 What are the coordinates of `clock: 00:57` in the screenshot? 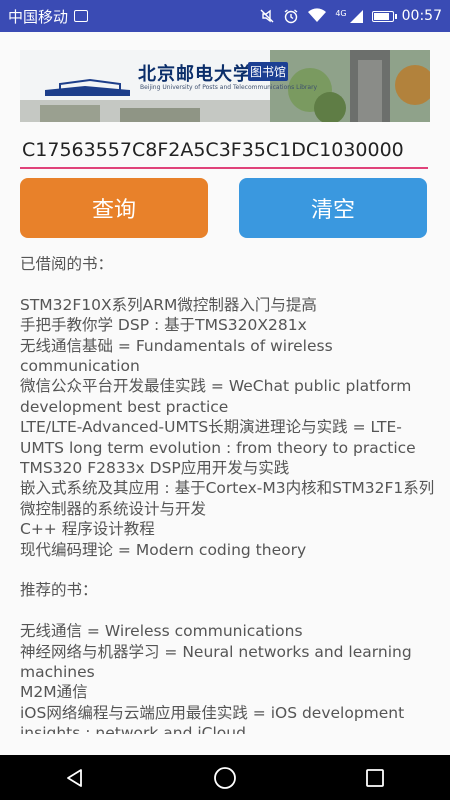 It's located at (421, 16).